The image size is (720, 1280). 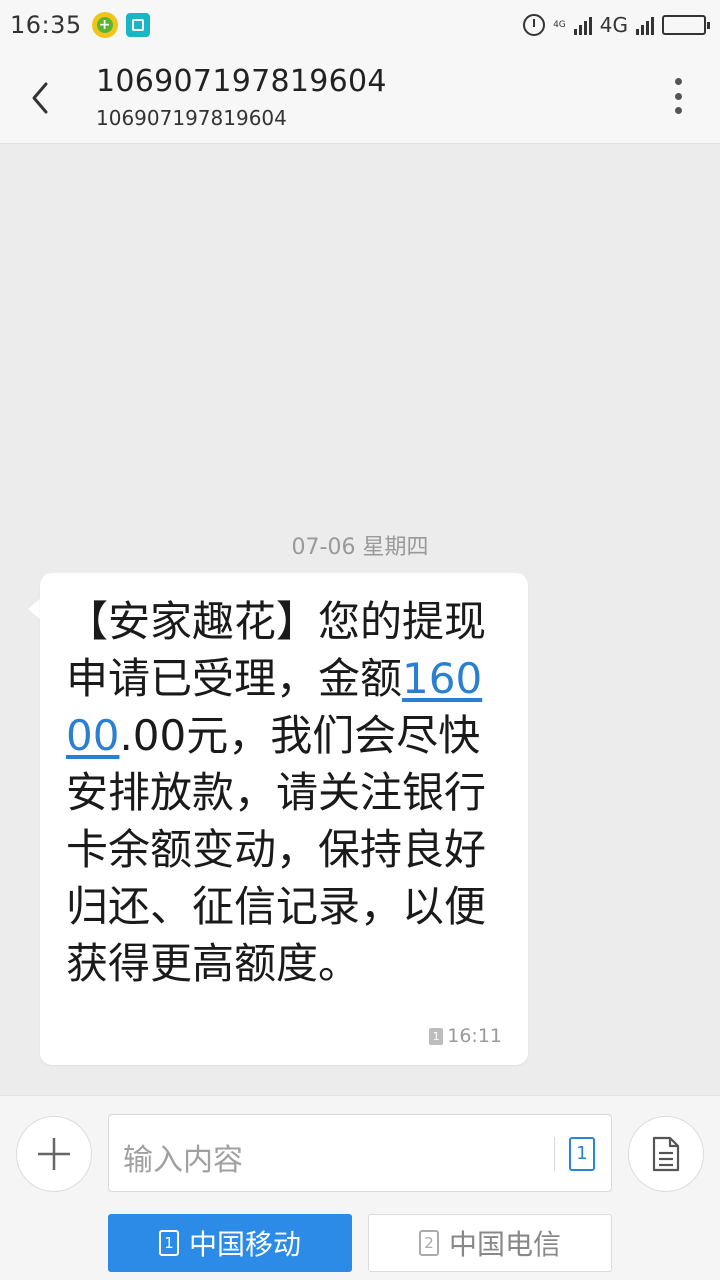 What do you see at coordinates (582, 1154) in the screenshot?
I see `sim-select-icon: 1` at bounding box center [582, 1154].